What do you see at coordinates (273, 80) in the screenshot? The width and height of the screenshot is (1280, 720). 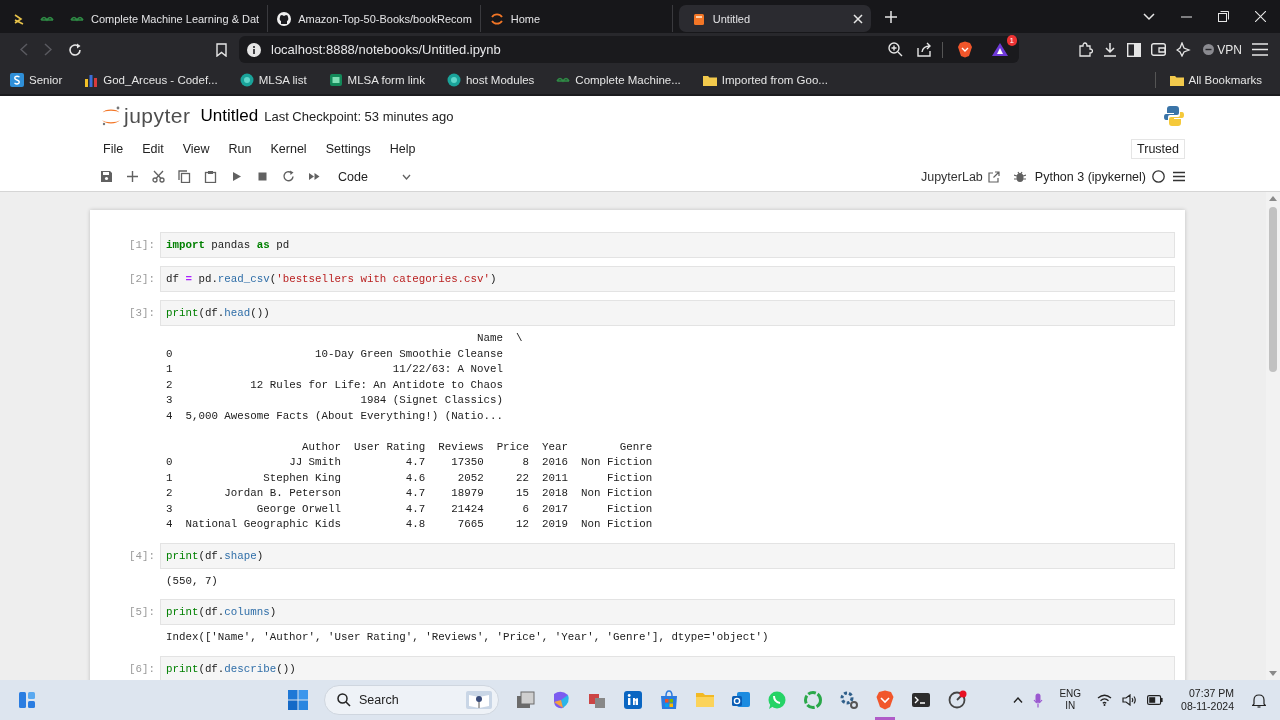 I see `bookmark-item: MLSA list` at bounding box center [273, 80].